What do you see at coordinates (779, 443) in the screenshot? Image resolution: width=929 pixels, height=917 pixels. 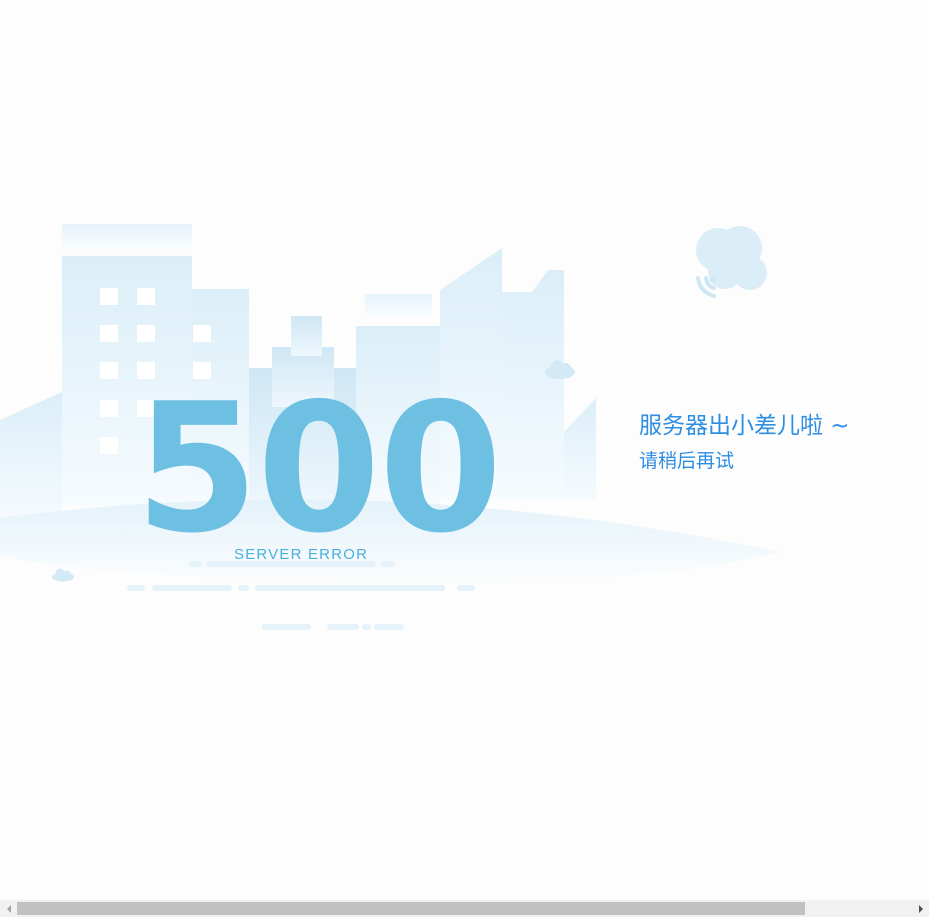 I see `error-message: 服务器出小差儿啦 ~ 请稍后再试` at bounding box center [779, 443].